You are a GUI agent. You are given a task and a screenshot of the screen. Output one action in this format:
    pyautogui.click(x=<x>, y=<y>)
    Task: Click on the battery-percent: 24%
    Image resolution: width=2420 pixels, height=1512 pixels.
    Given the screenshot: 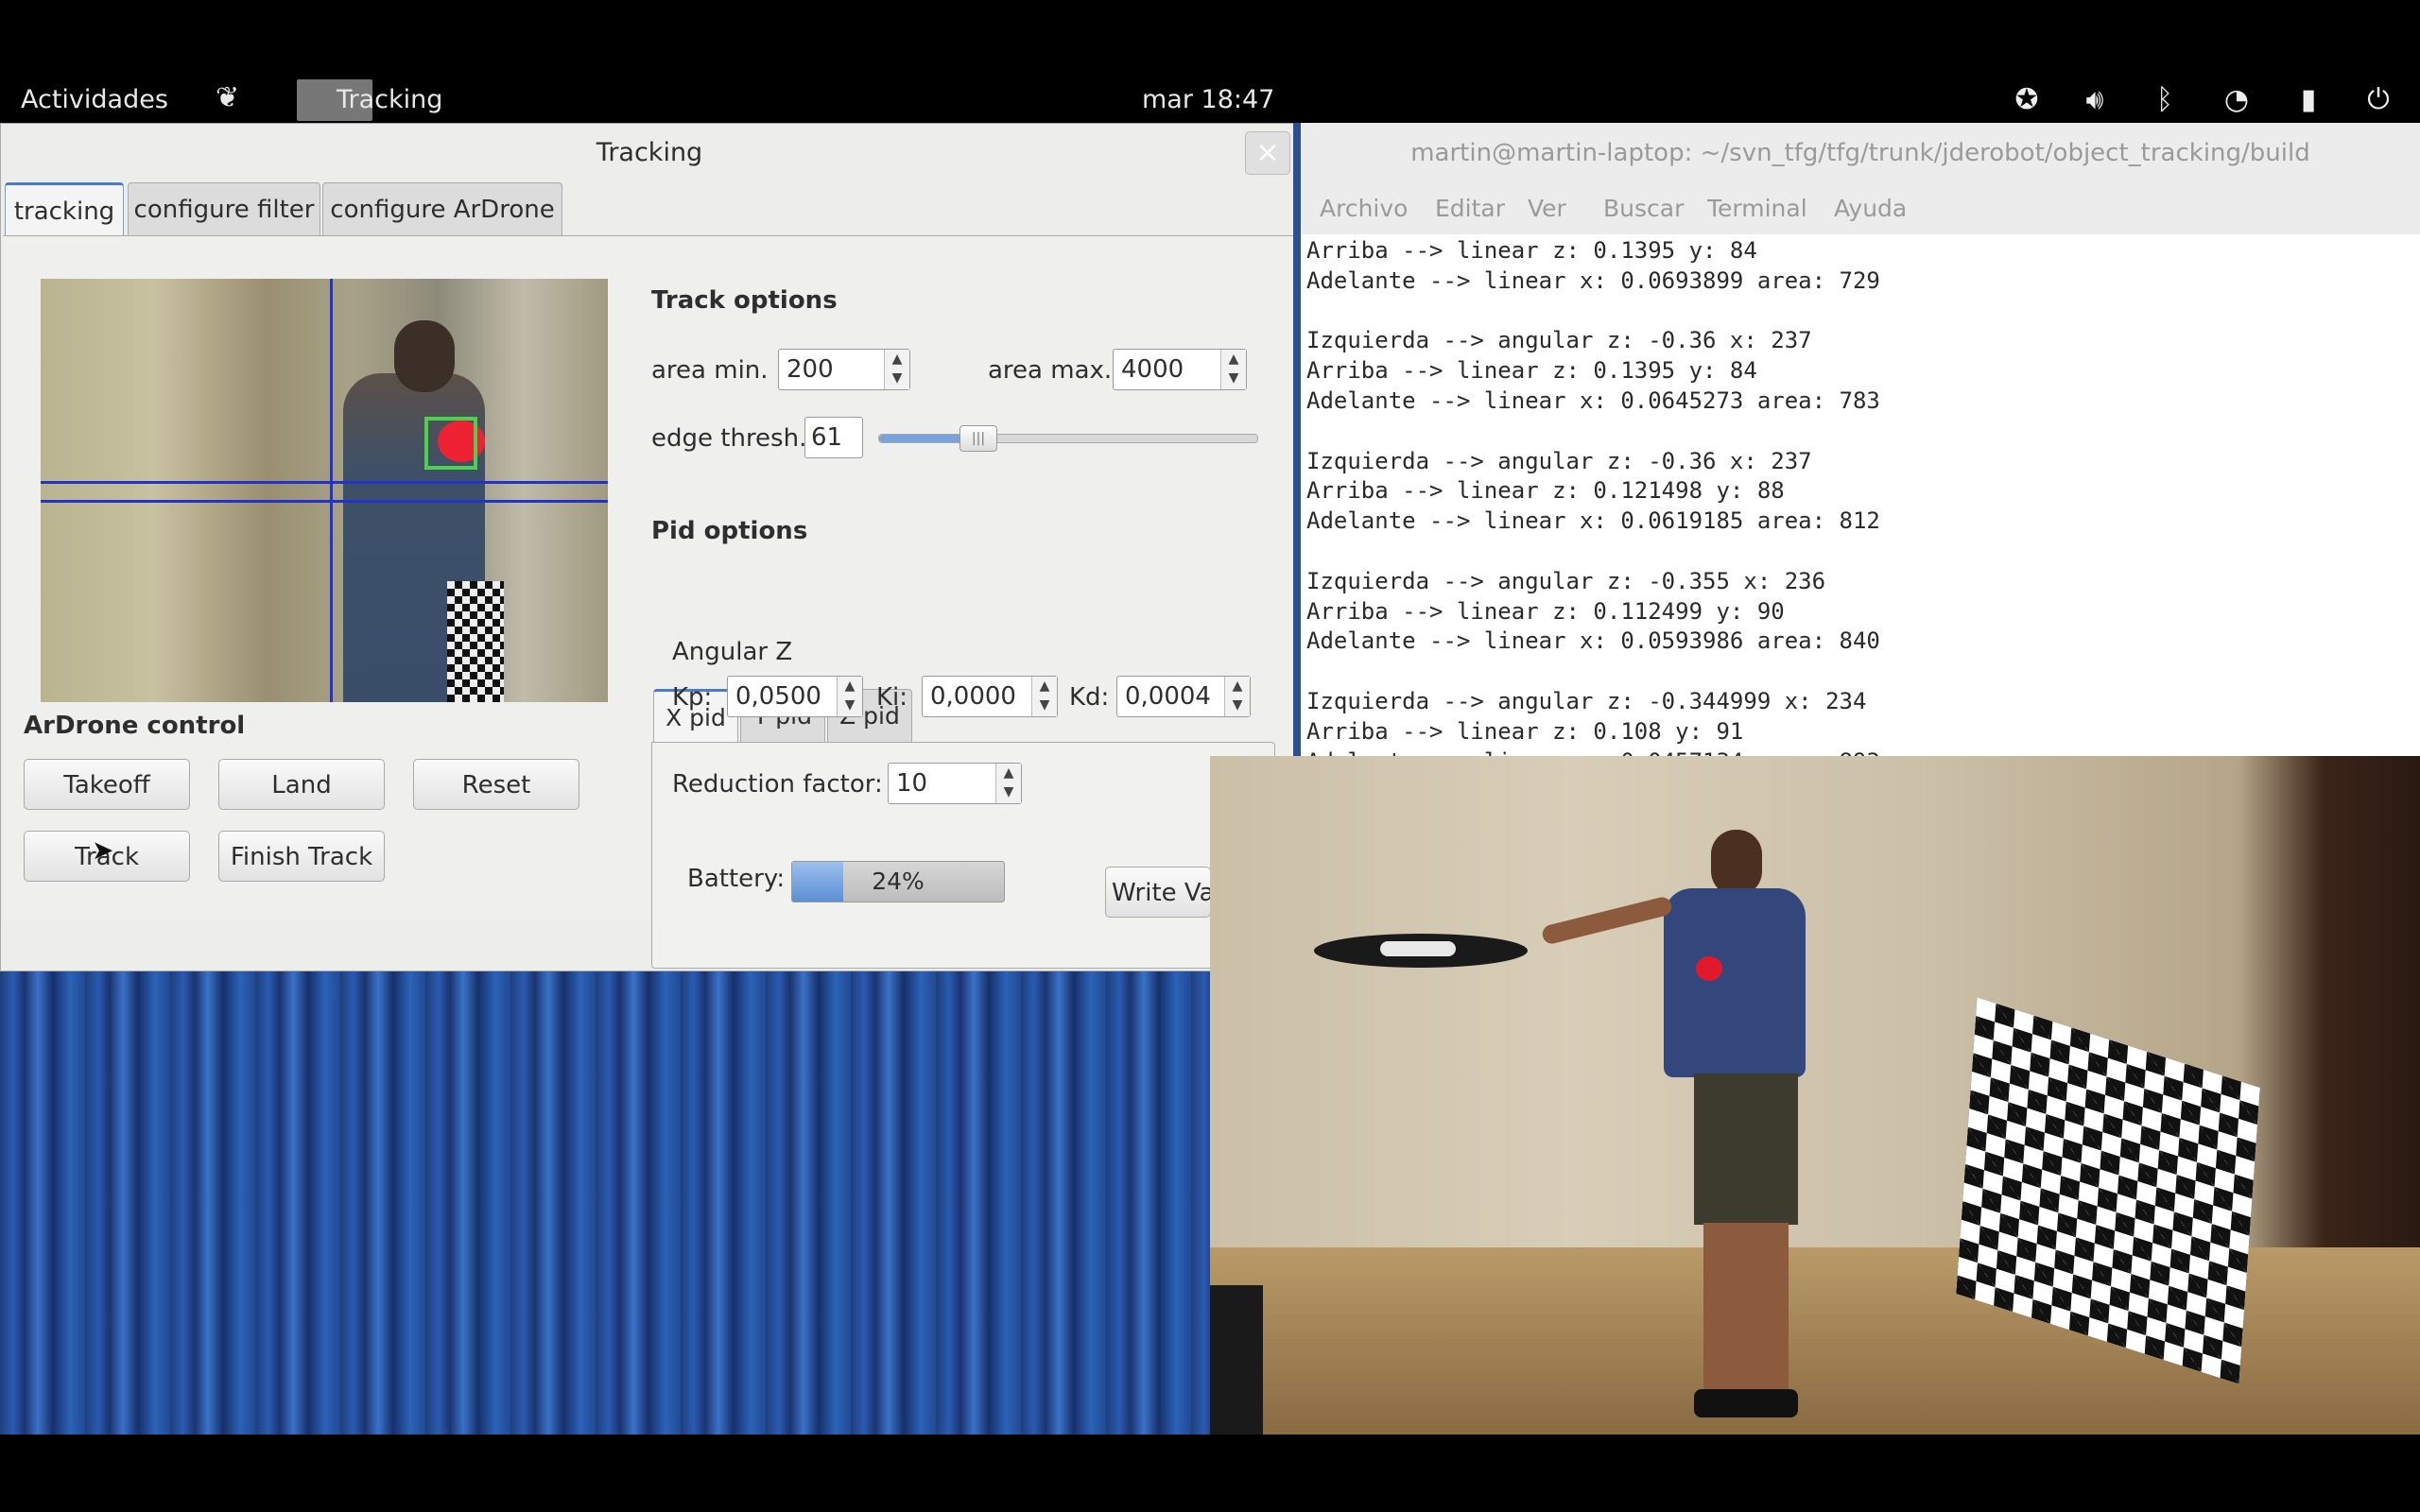 What is the action you would take?
    pyautogui.click(x=898, y=881)
    